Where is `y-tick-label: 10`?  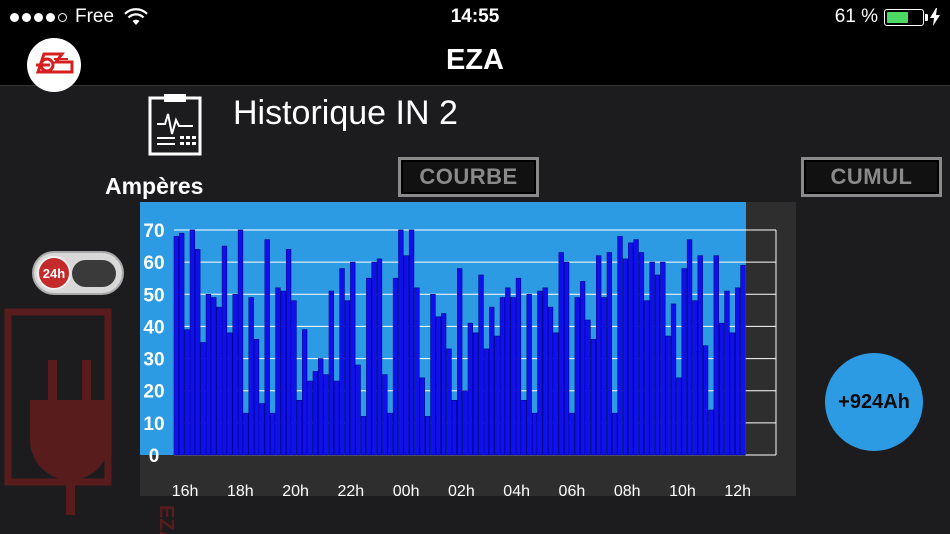
y-tick-label: 10 is located at coordinates (153, 424).